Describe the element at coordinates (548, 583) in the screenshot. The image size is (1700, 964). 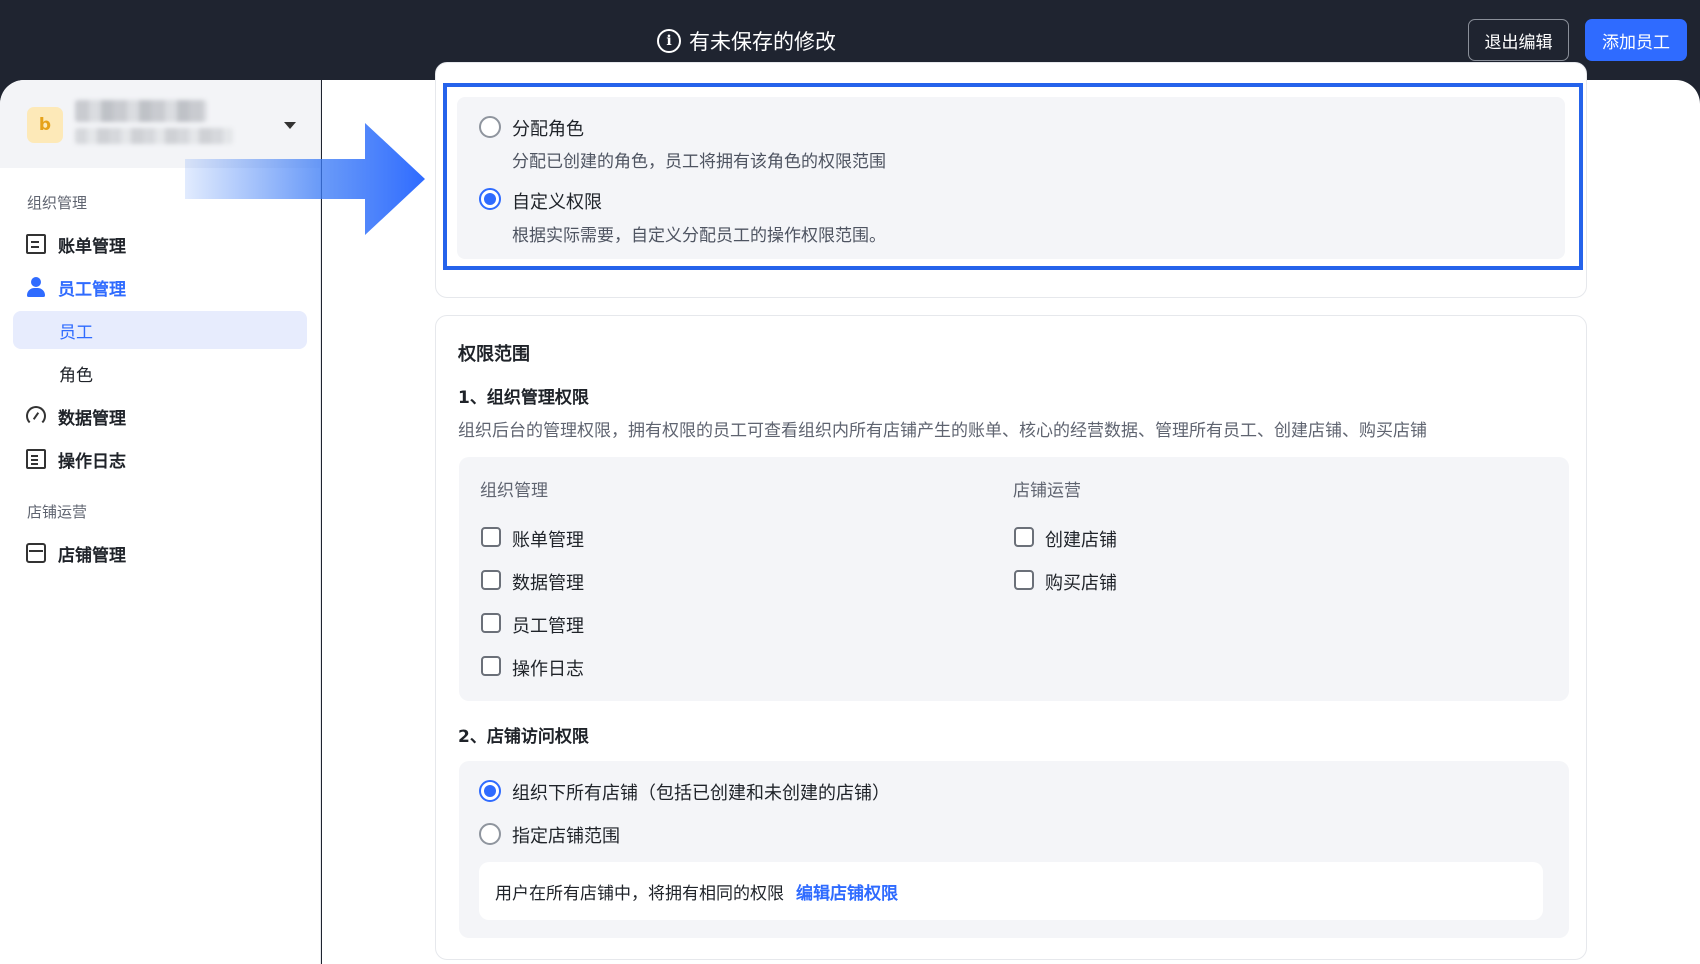
I see `checkbox-label: 数据管理` at that location.